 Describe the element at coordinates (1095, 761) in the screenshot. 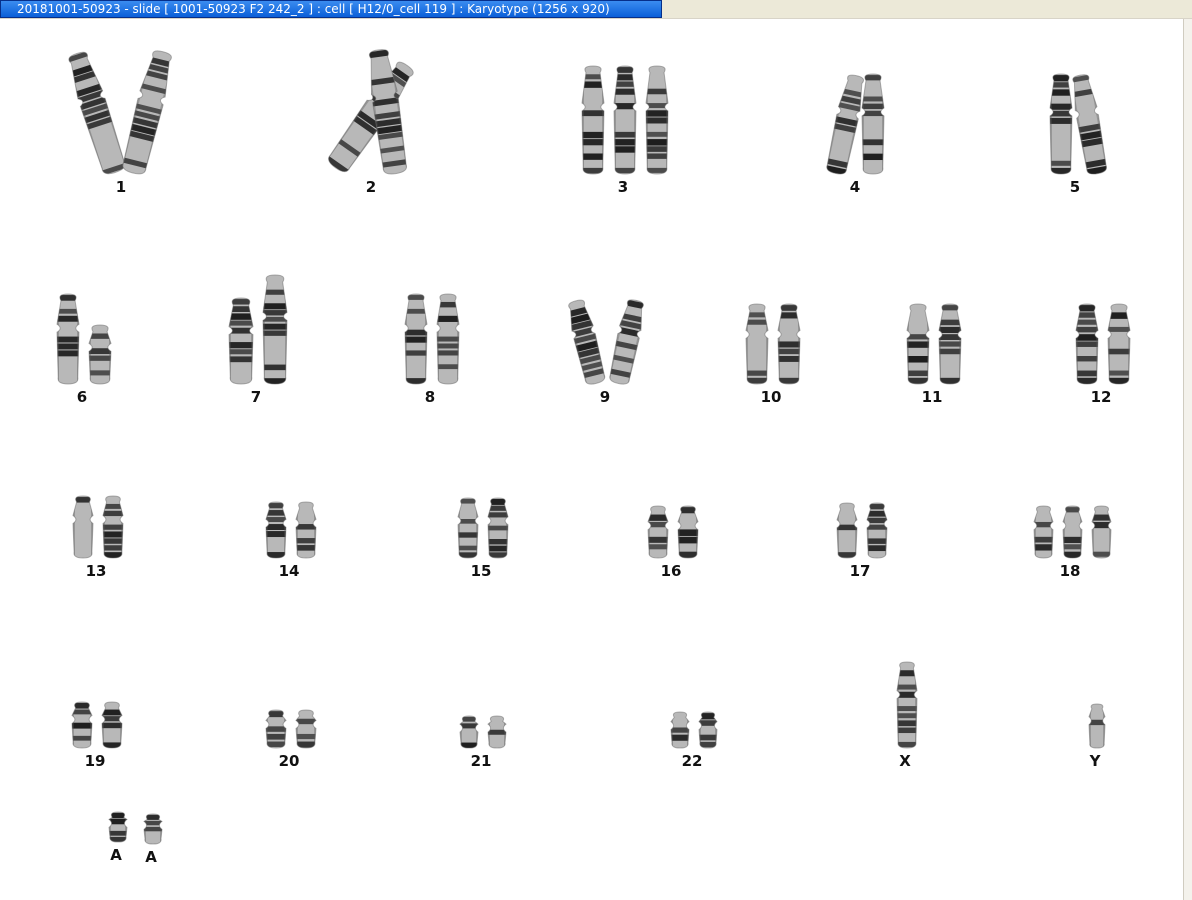

I see `chromosome-label: Y` at that location.